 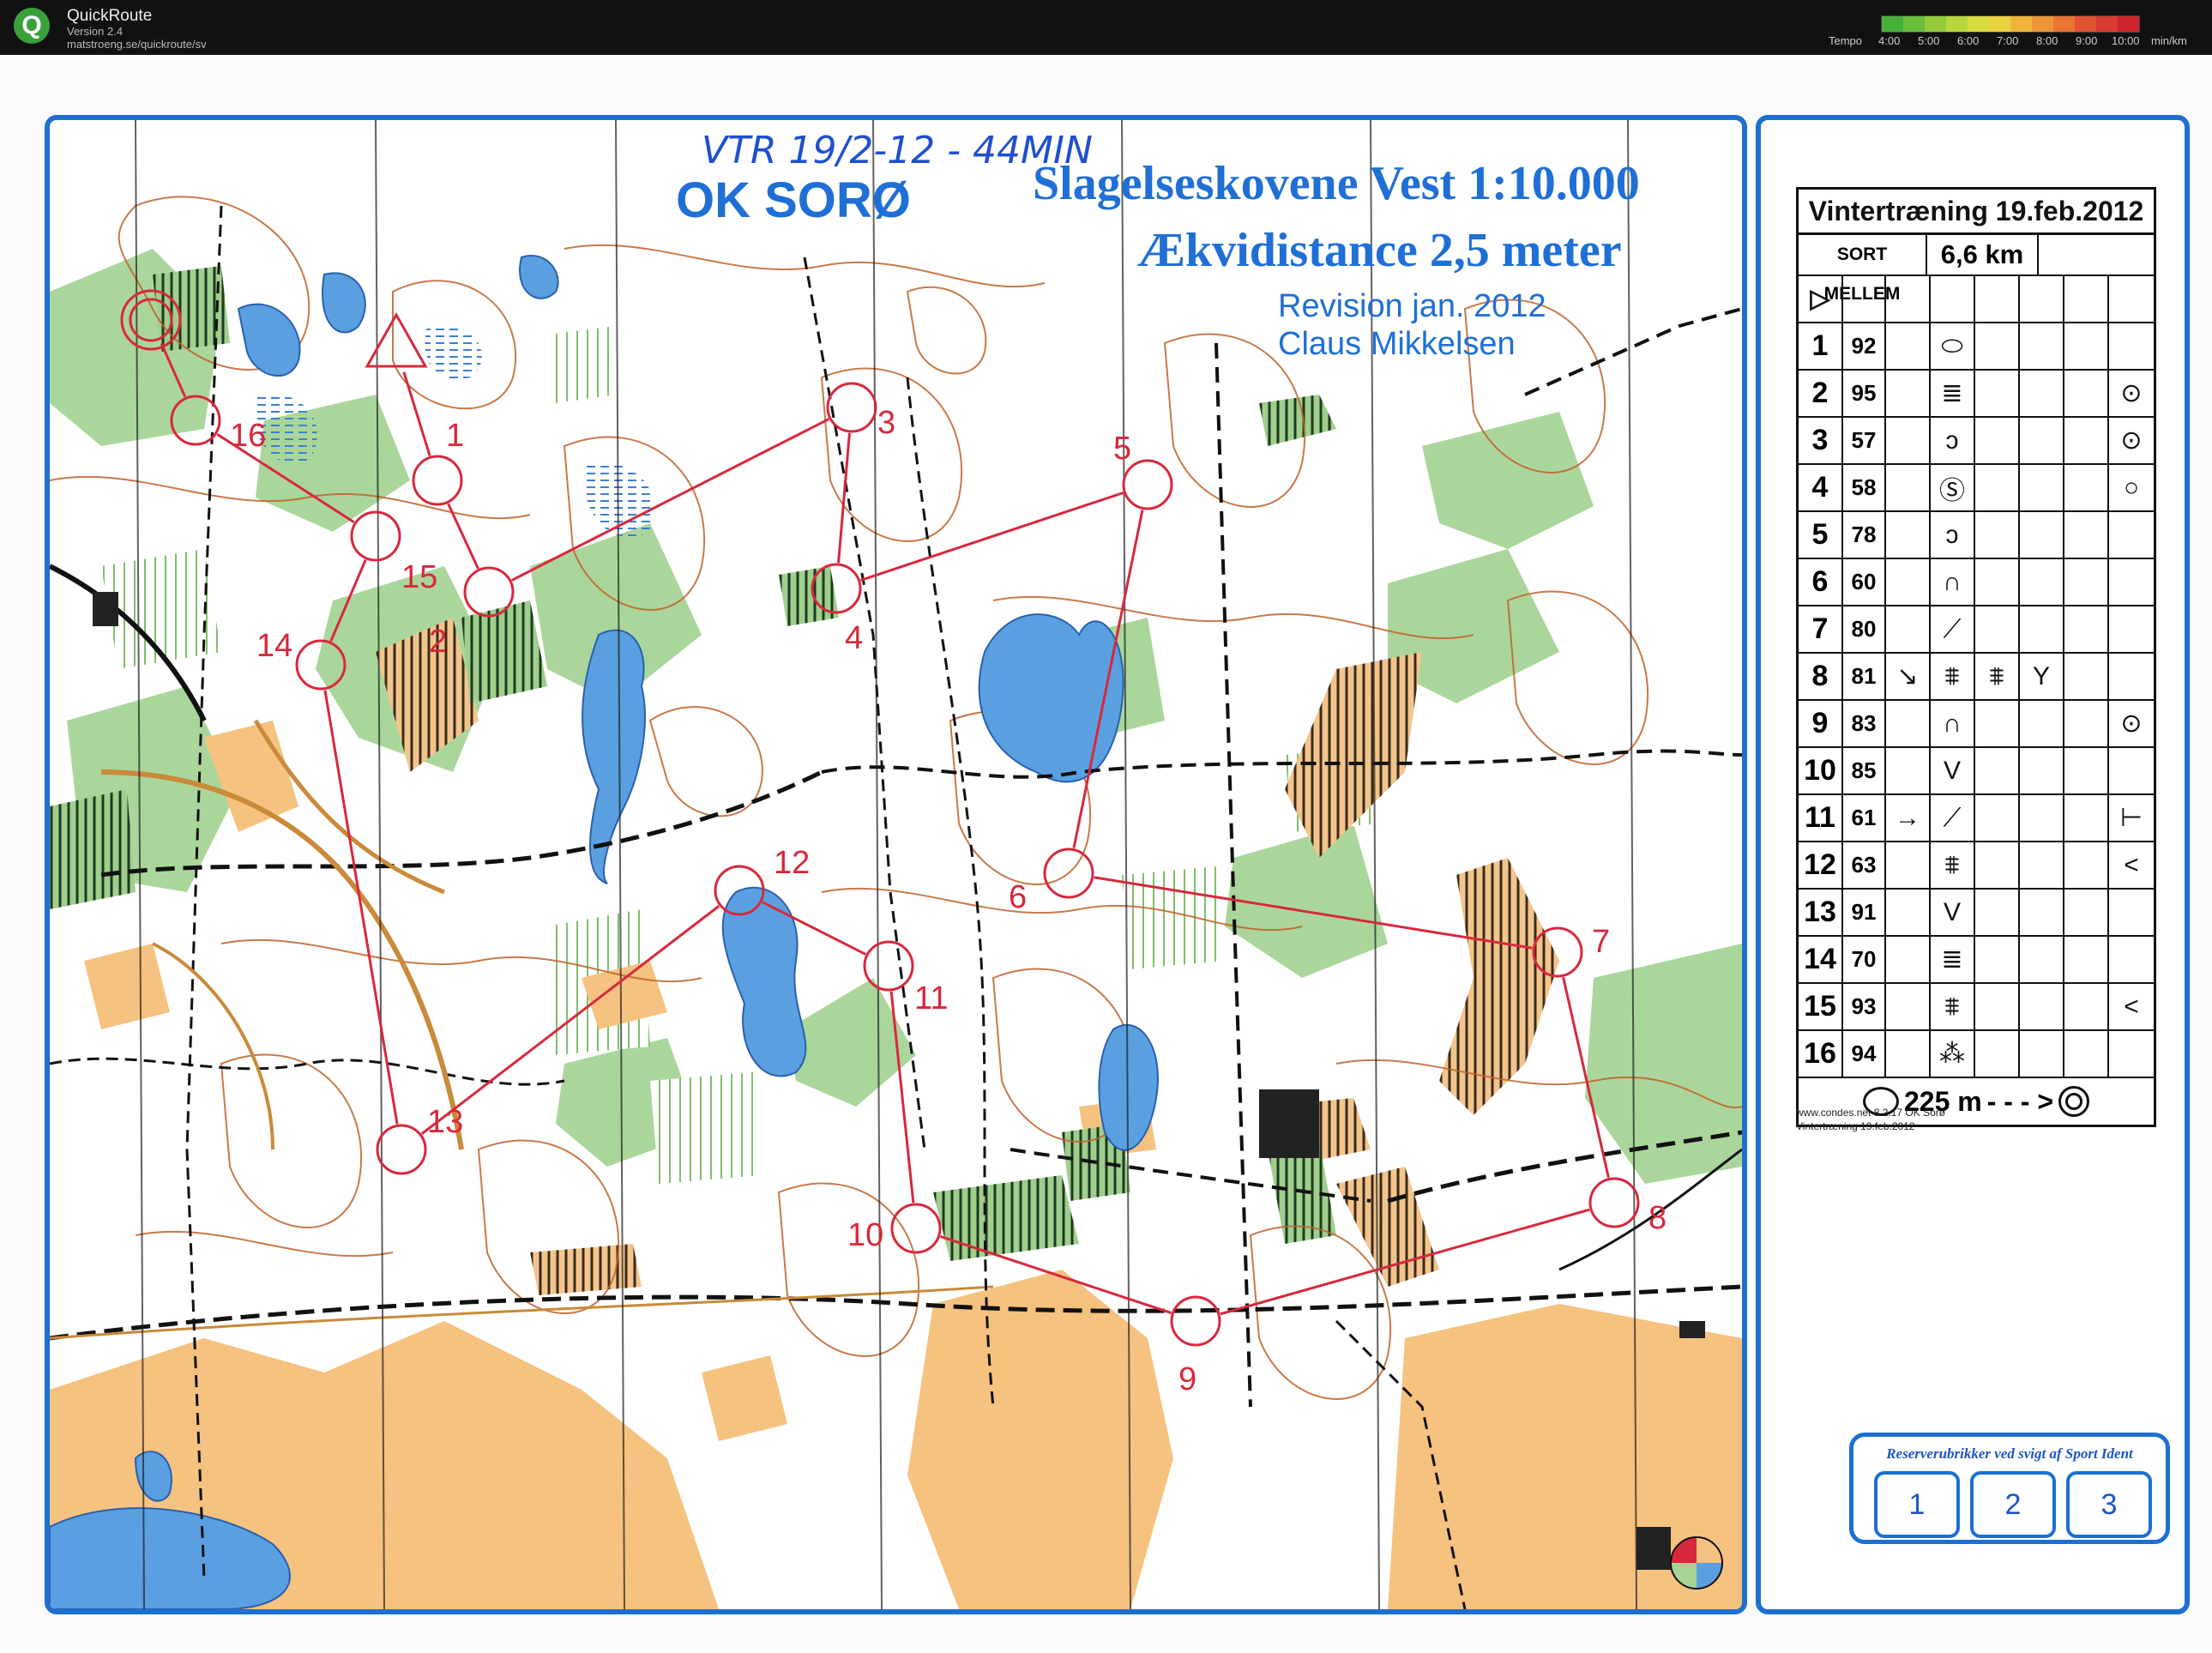 I want to click on control-number-label: 10, so click(x=865, y=1235).